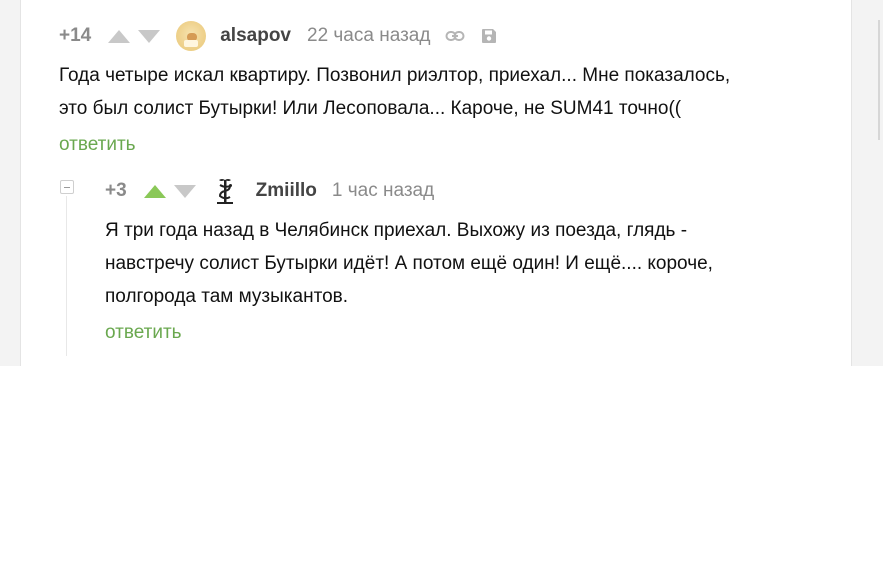 The image size is (883, 571). I want to click on comment-header: +14 alsapov 22 часа назад, so click(279, 36).